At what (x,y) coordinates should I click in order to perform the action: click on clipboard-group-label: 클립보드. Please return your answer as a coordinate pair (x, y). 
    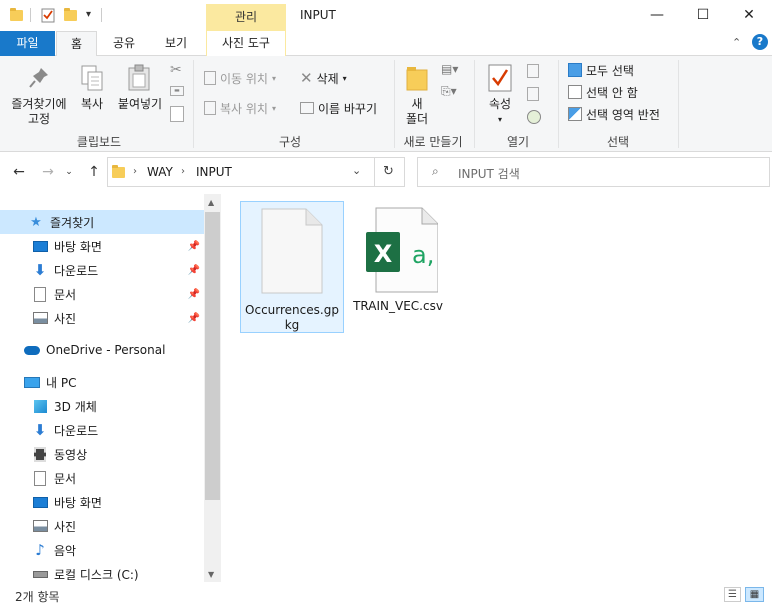
    Looking at the image, I should click on (99, 142).